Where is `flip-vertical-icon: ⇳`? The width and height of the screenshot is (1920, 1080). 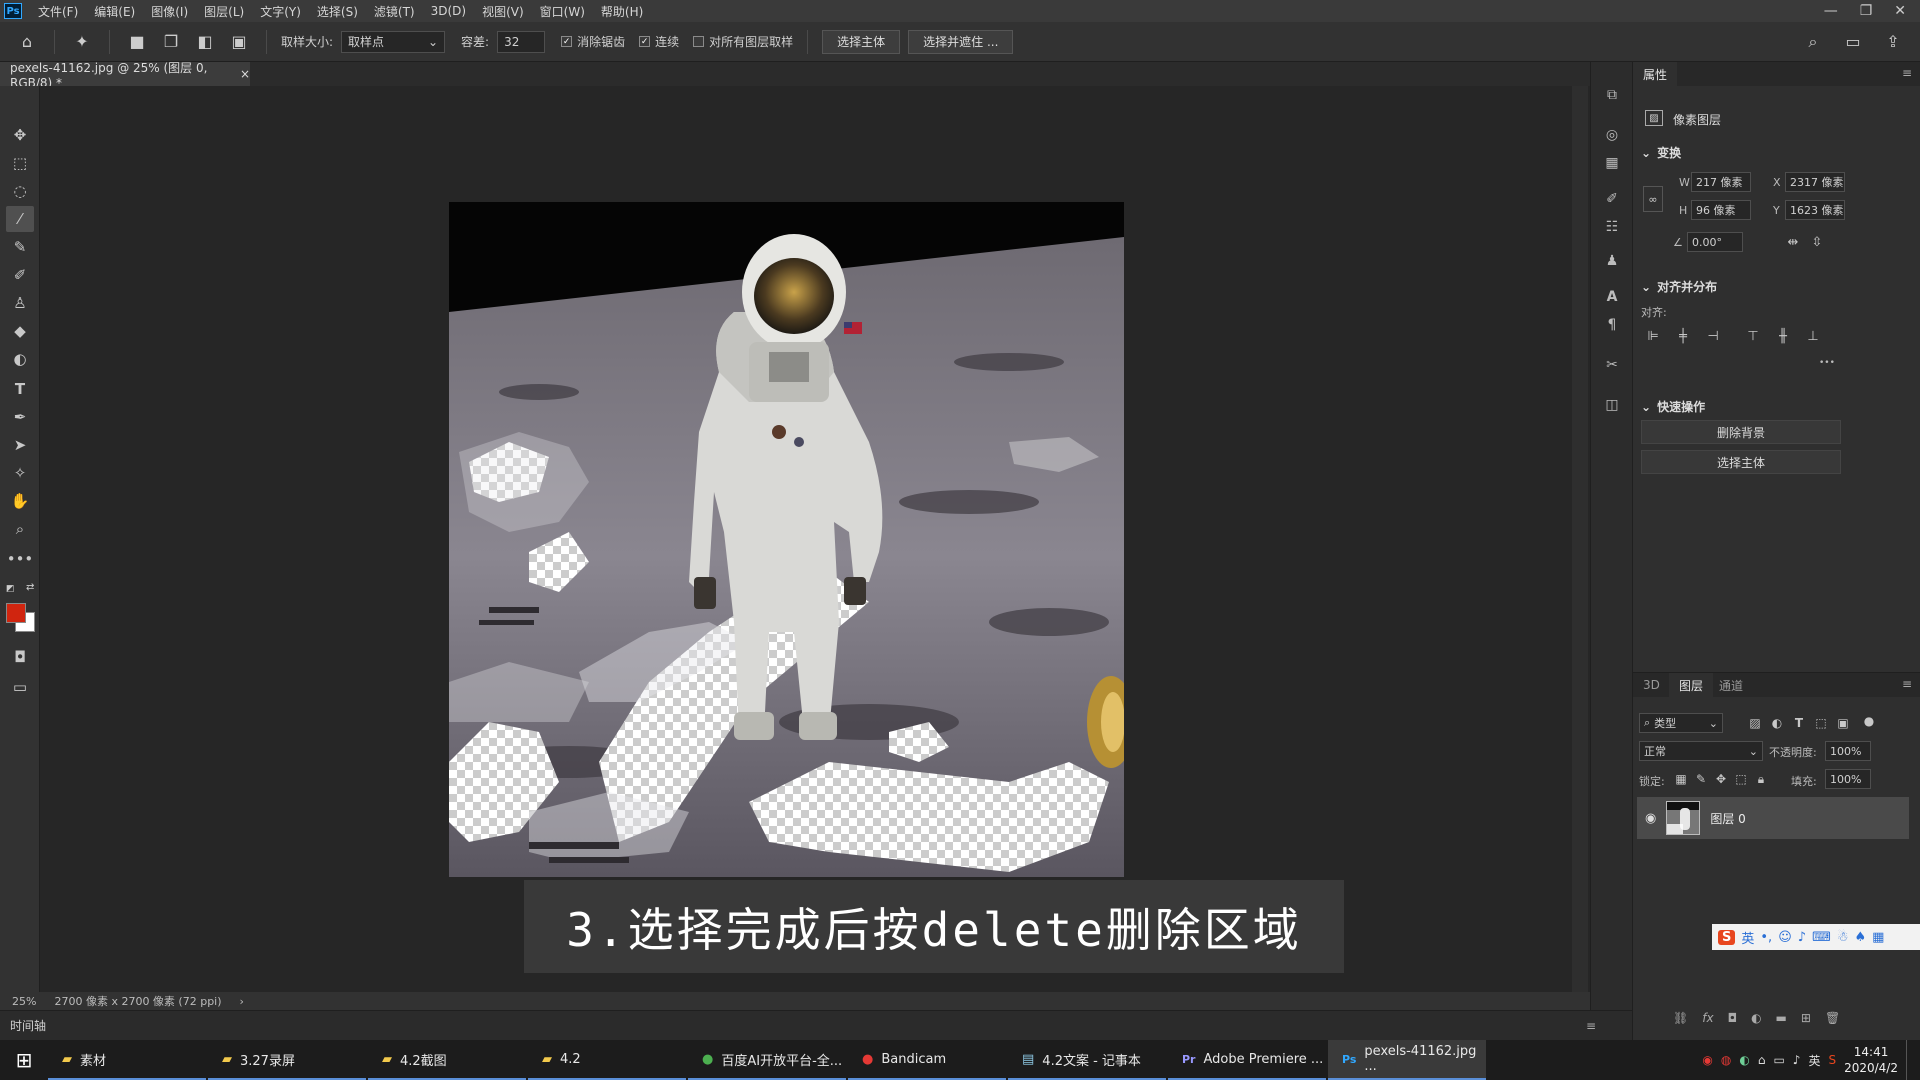
flip-vertical-icon: ⇳ is located at coordinates (1817, 242).